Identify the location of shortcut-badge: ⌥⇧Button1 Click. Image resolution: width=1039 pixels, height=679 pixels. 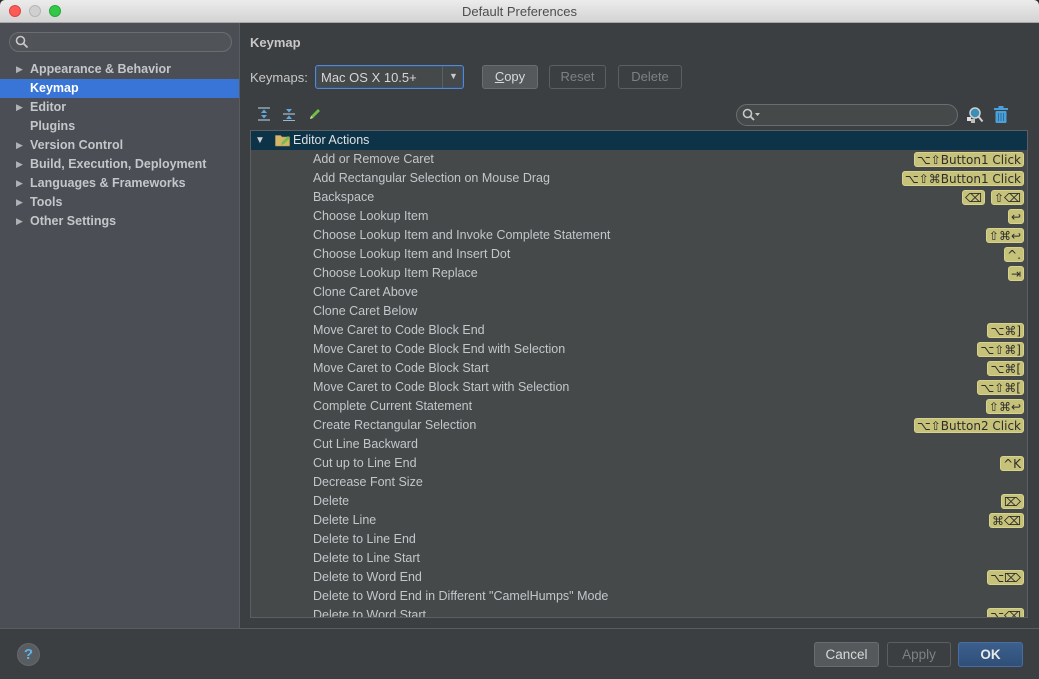
(968, 159).